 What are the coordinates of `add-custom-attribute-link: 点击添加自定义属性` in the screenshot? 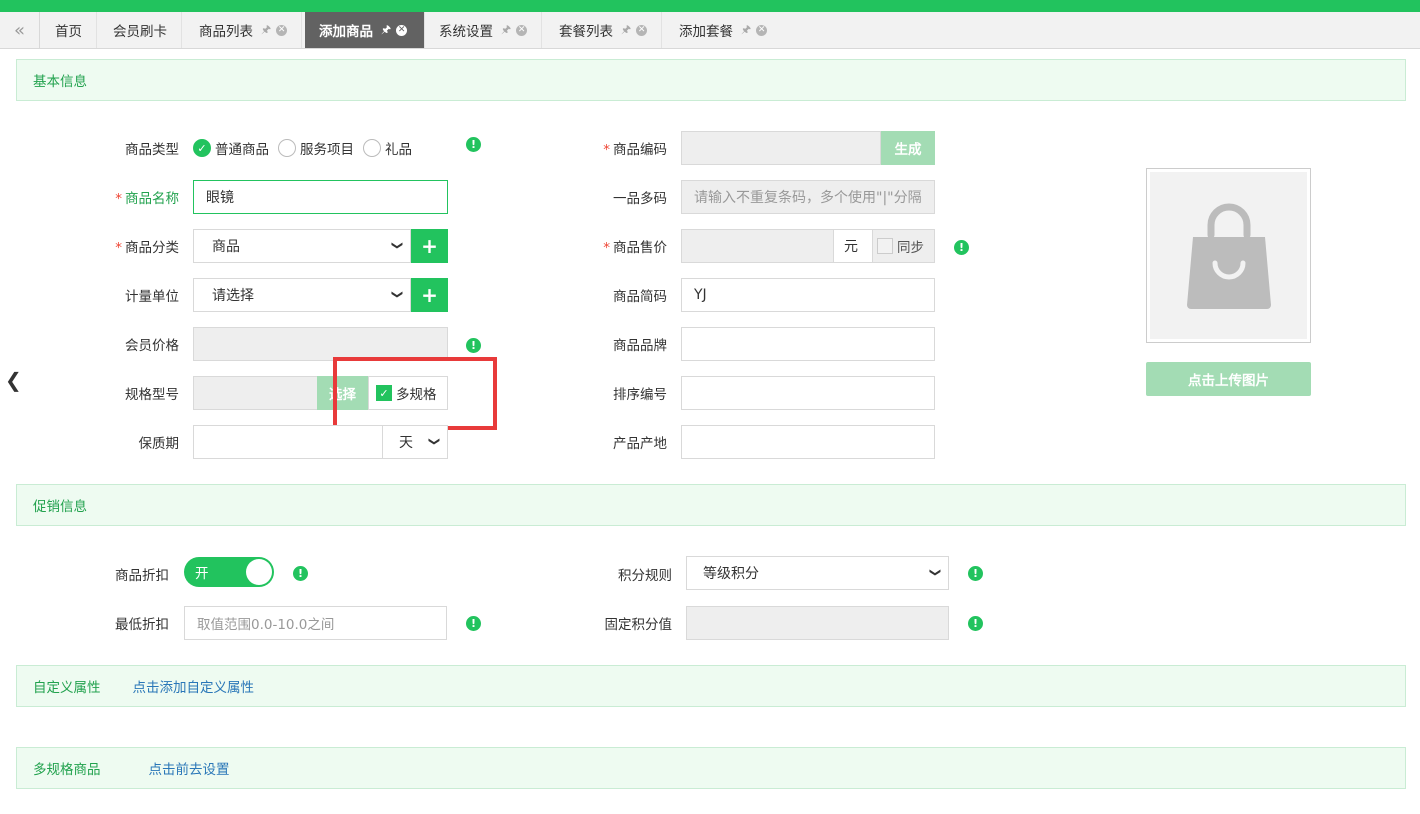 It's located at (194, 686).